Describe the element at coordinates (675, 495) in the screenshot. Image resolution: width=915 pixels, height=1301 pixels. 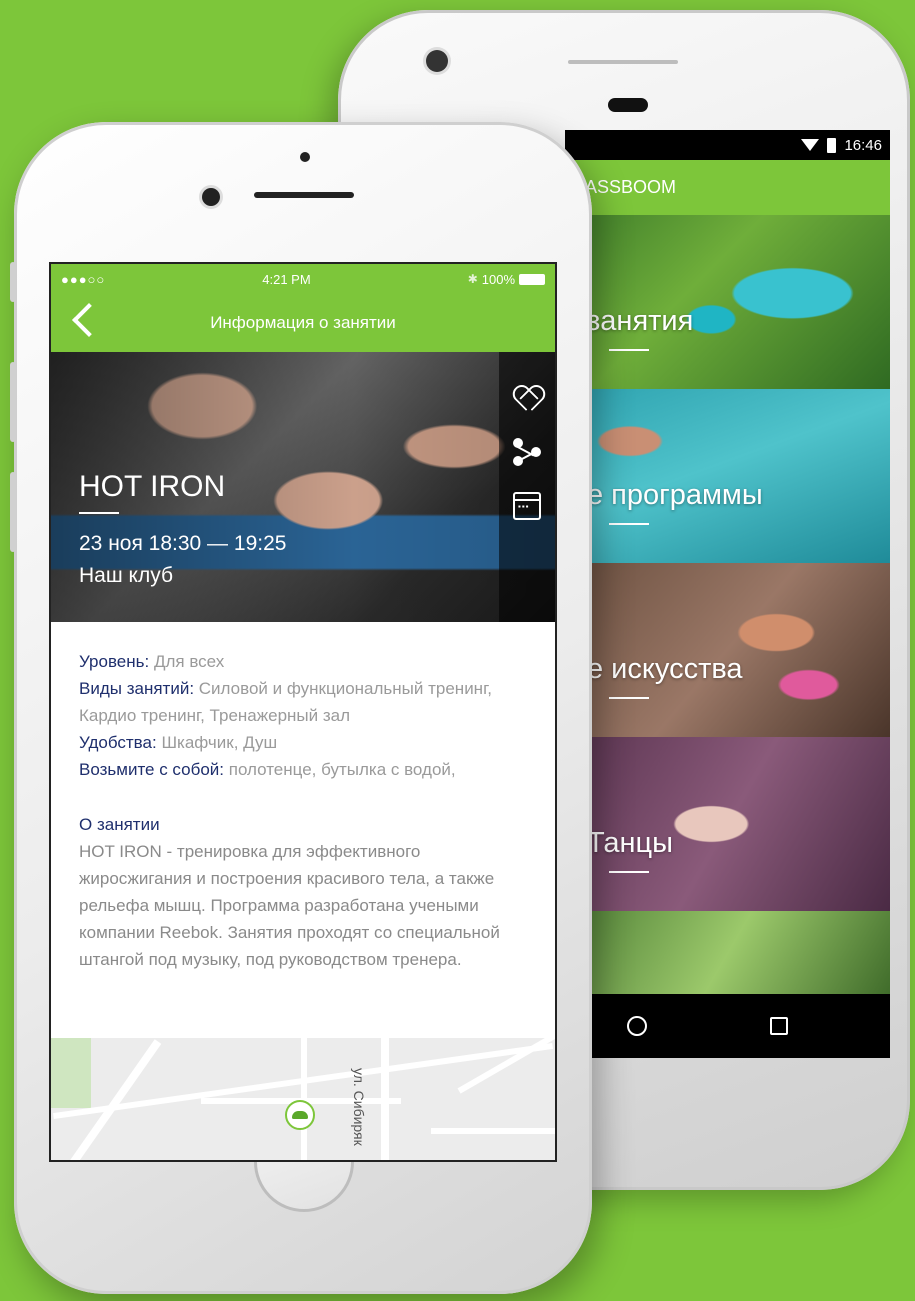
I see `tile-label: е программы` at that location.